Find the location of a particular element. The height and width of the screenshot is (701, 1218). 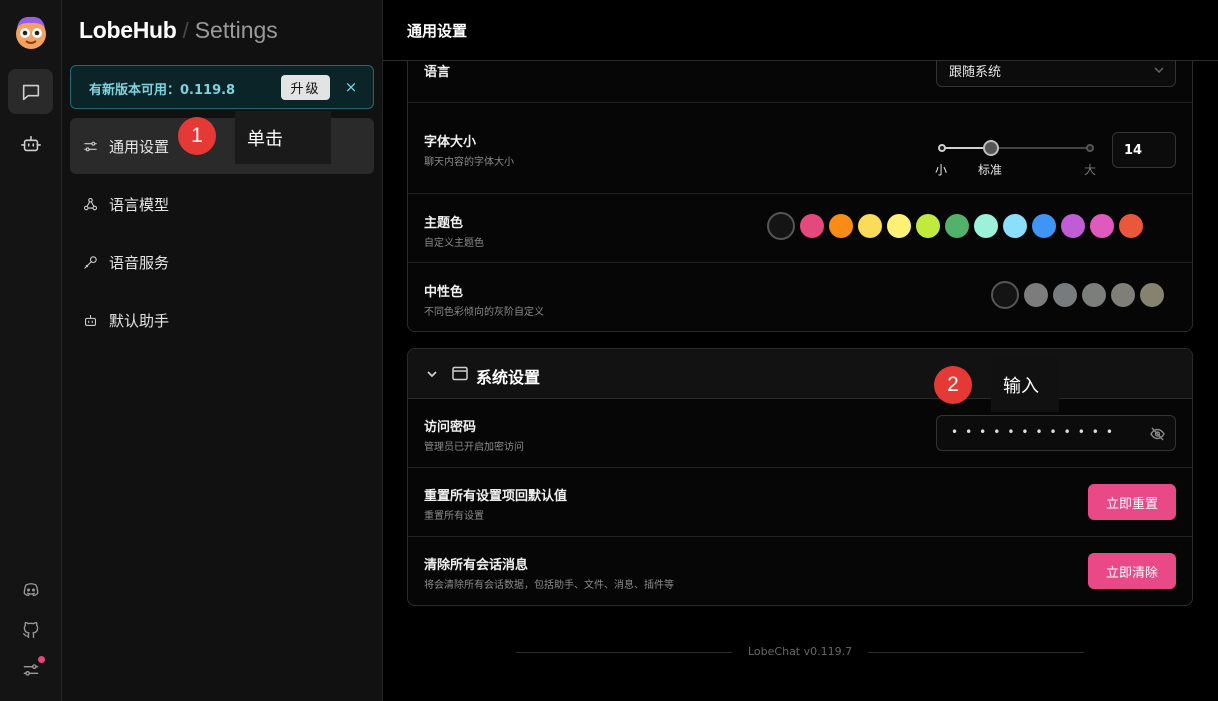

reset-button: 立即重置 is located at coordinates (1132, 502).